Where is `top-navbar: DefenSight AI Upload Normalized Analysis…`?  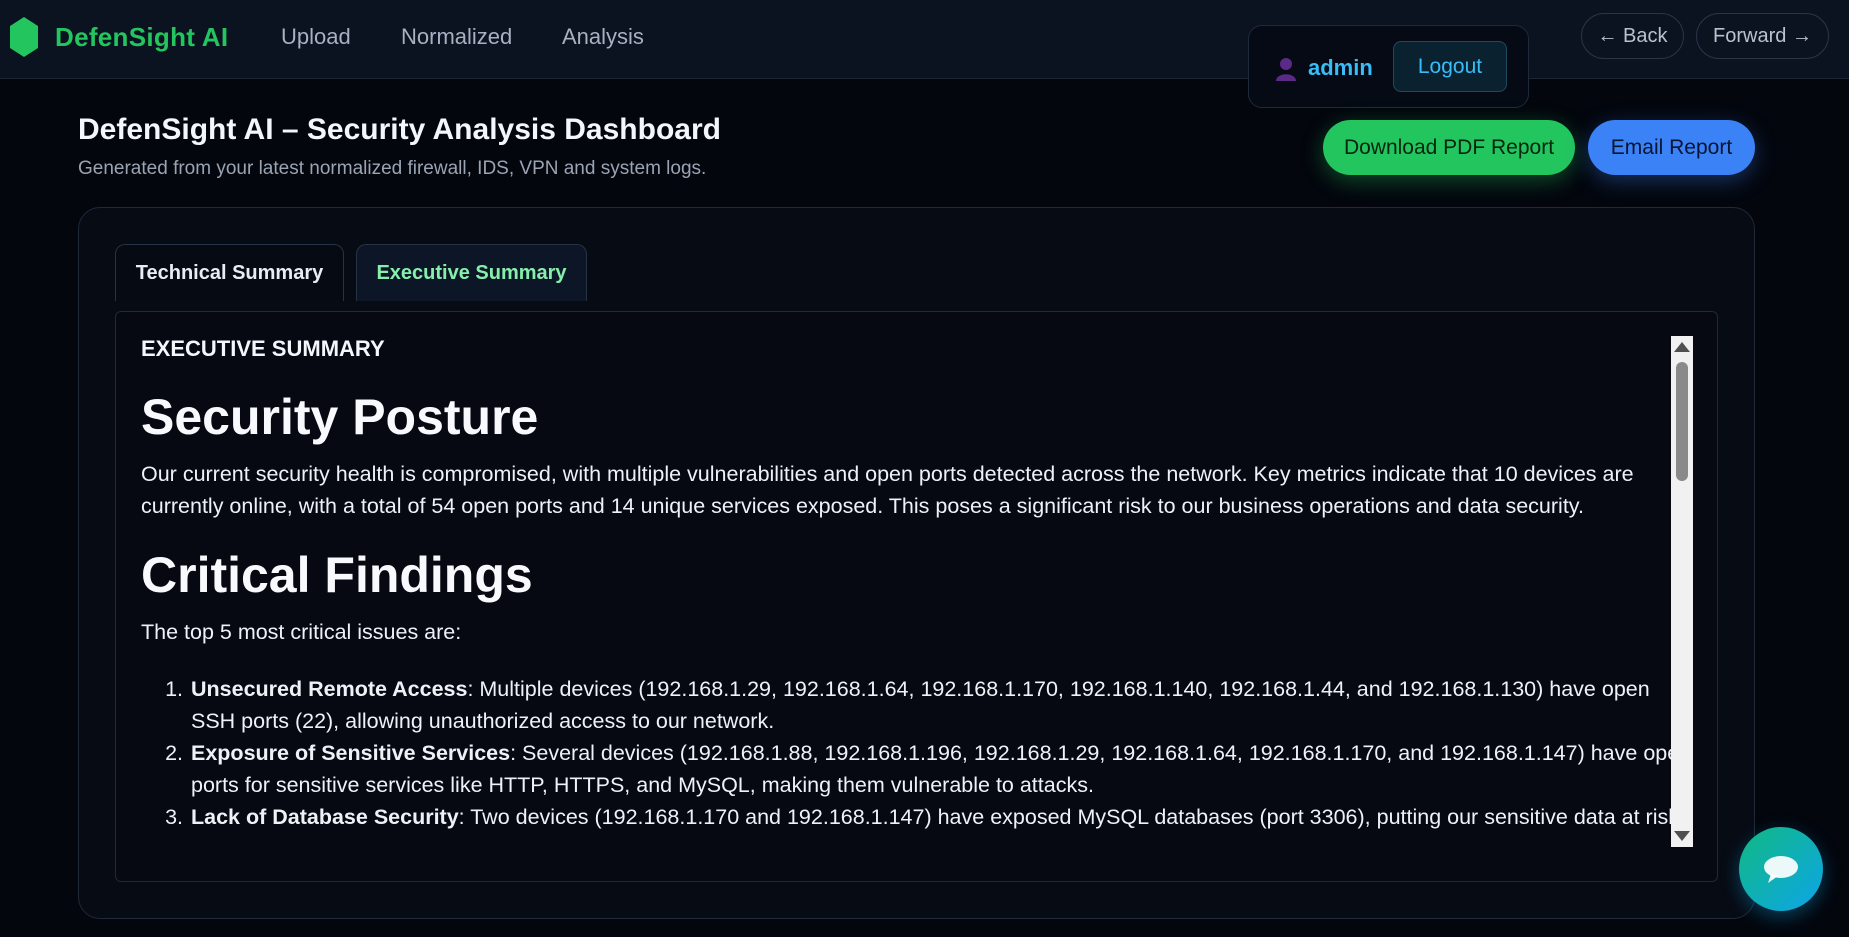 top-navbar: DefenSight AI Upload Normalized Analysis… is located at coordinates (924, 39).